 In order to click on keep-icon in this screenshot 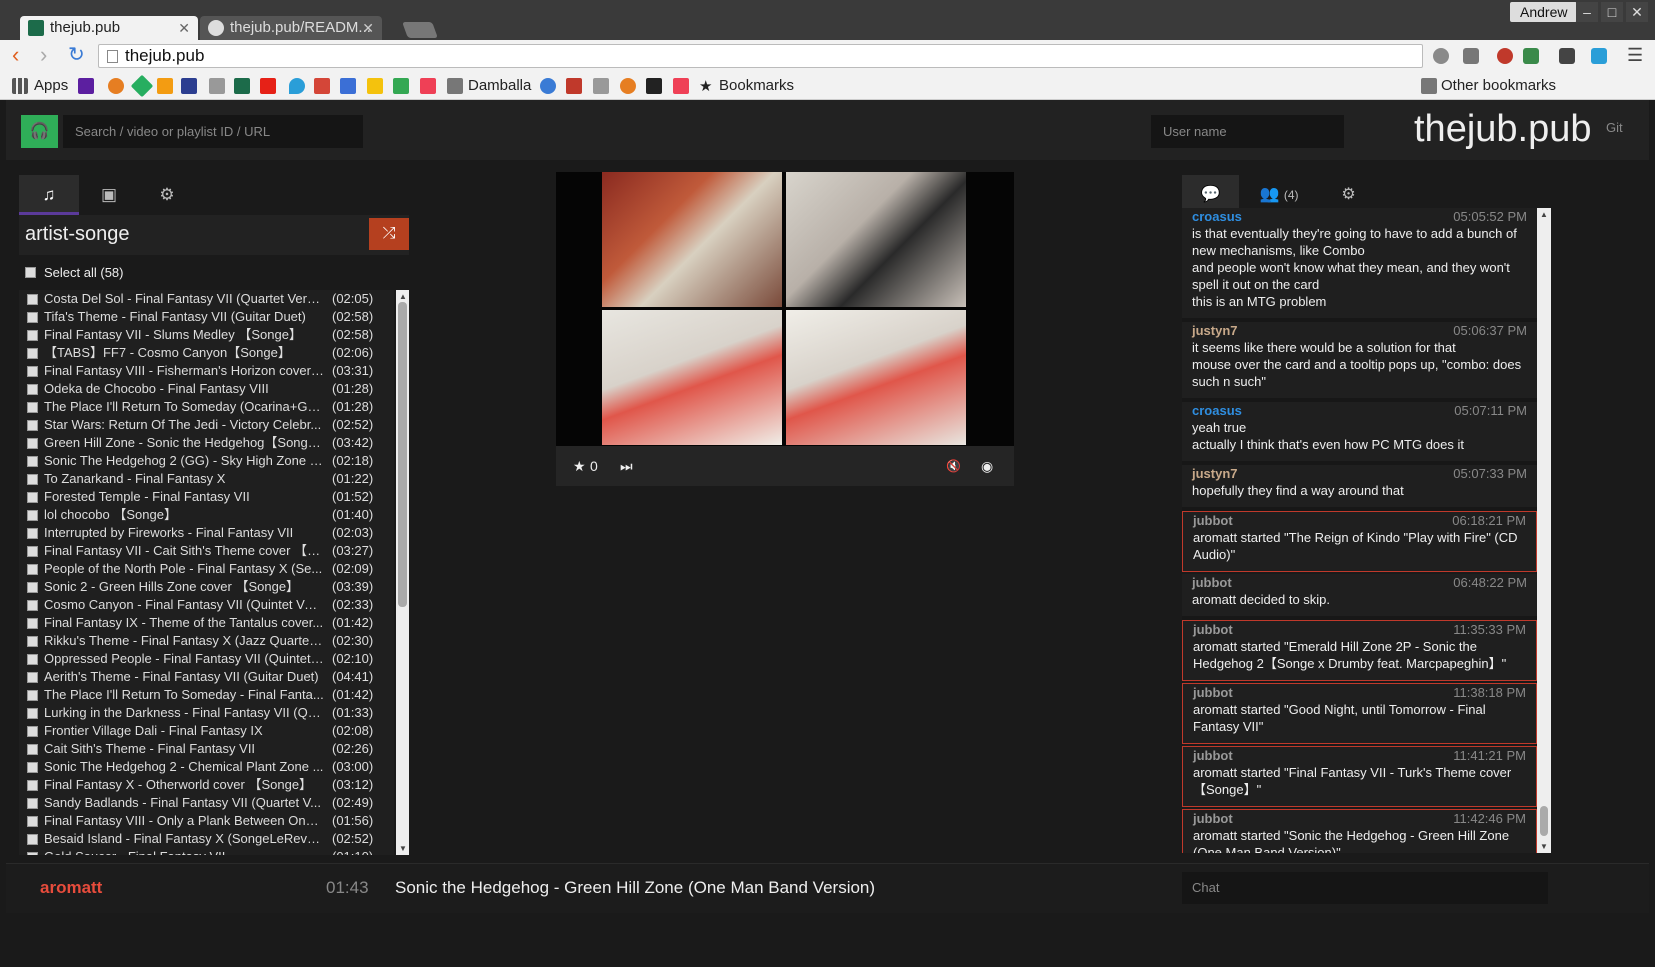, I will do `click(375, 86)`.